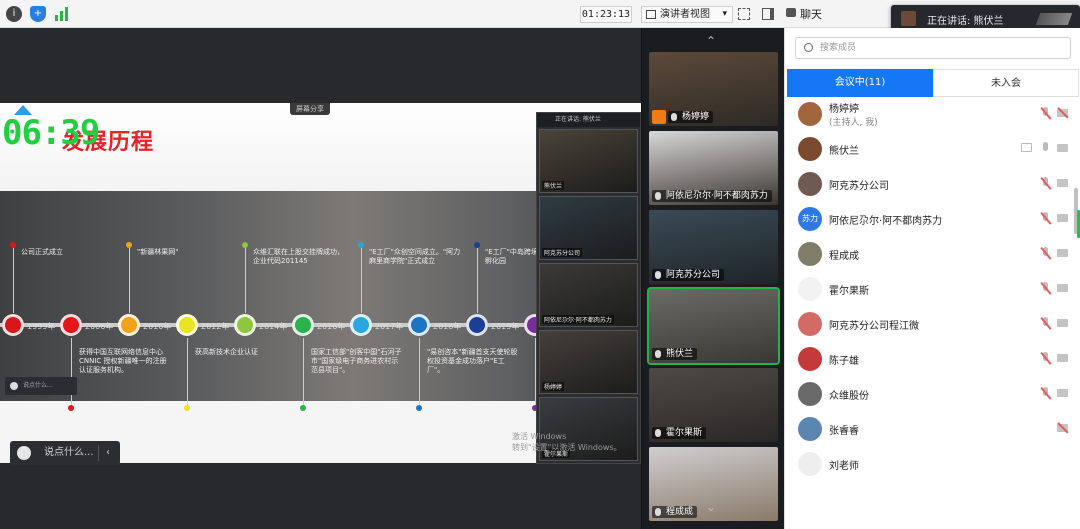  Describe the element at coordinates (804, 14) in the screenshot. I see `chat-button: 聊天` at that location.